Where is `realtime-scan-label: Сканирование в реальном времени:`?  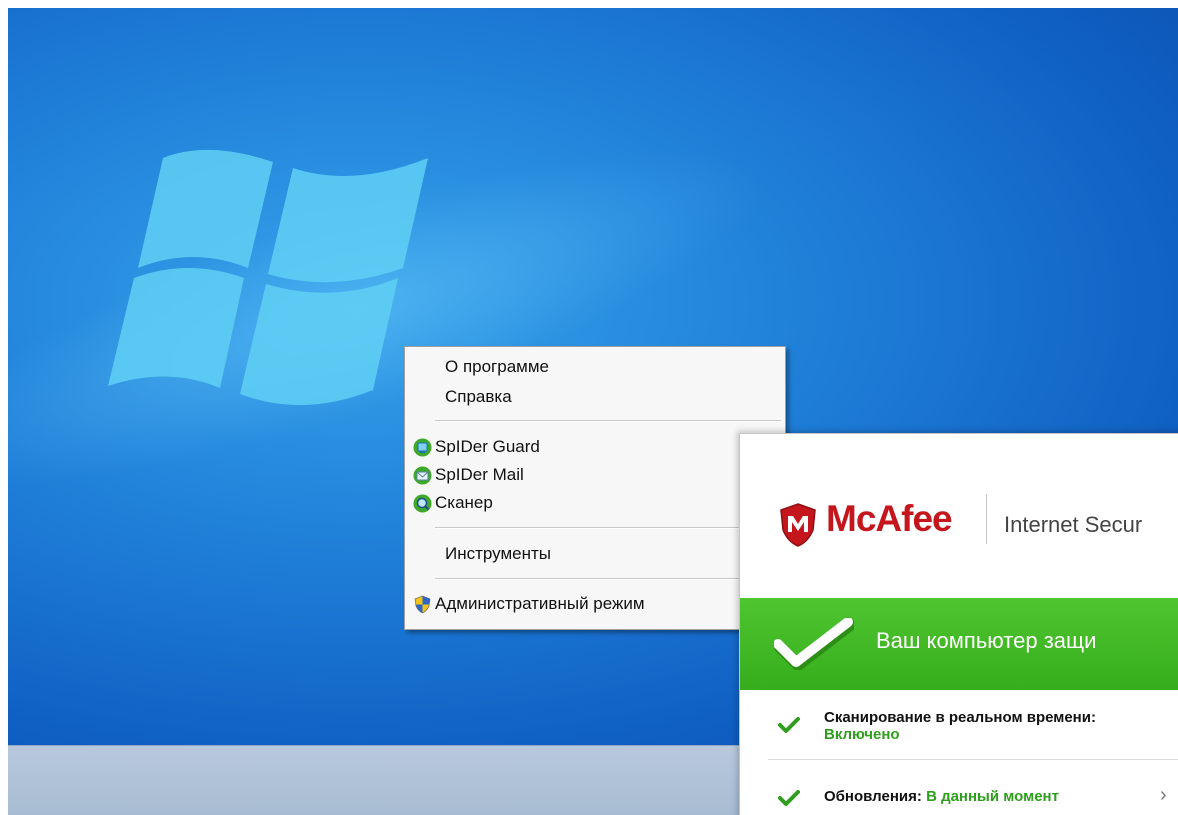
realtime-scan-label: Сканирование в реальном времени: is located at coordinates (960, 717).